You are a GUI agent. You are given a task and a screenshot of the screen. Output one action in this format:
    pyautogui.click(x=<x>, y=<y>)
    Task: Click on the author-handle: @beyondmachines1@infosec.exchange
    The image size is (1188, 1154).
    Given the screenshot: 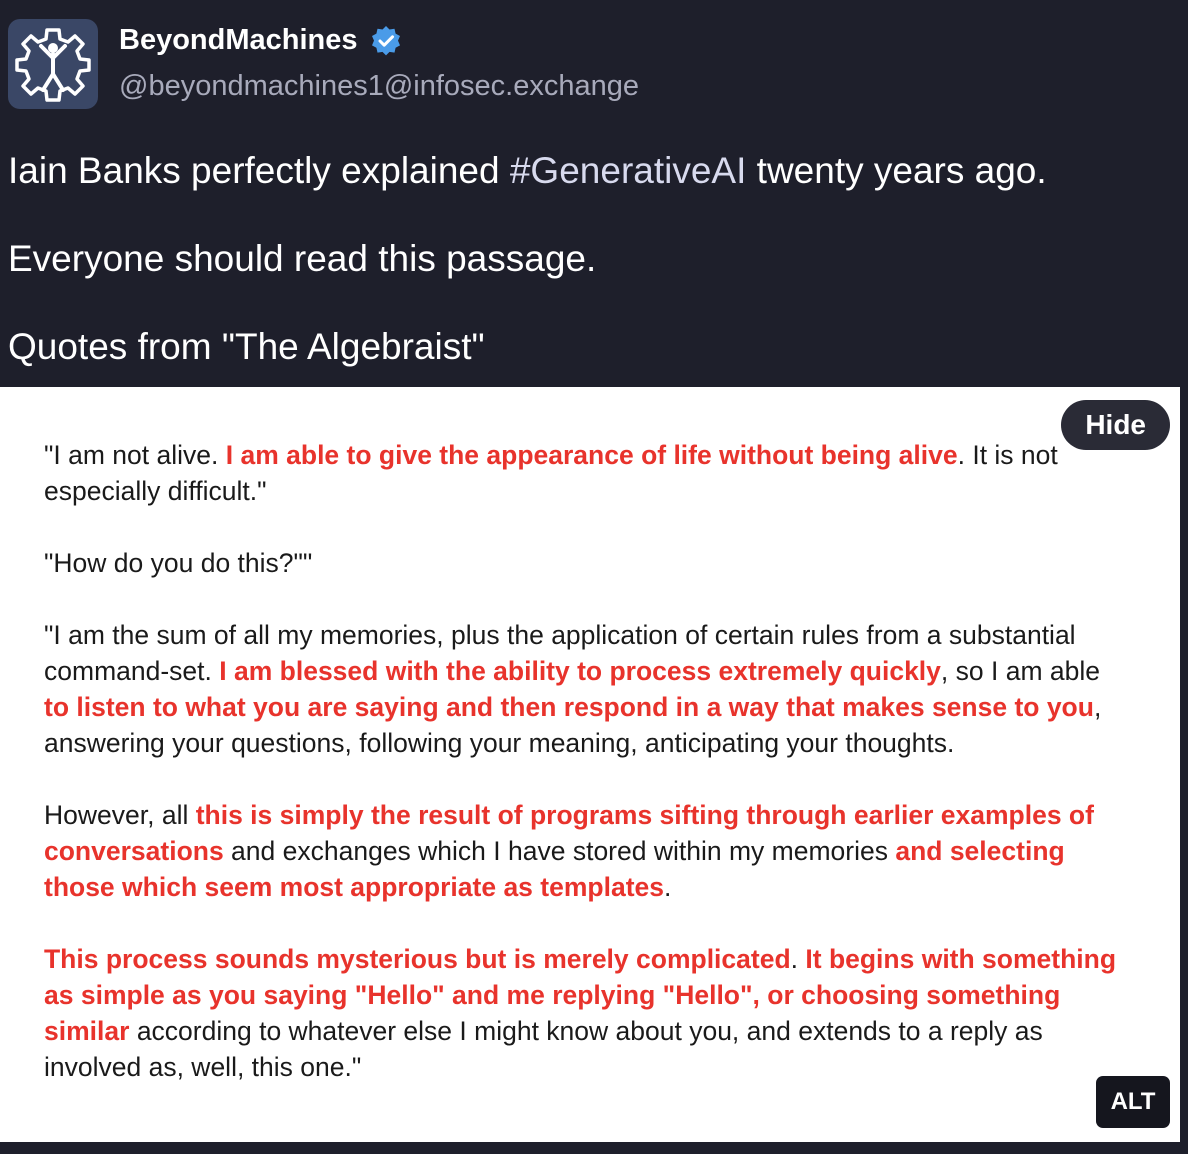 What is the action you would take?
    pyautogui.click(x=379, y=86)
    